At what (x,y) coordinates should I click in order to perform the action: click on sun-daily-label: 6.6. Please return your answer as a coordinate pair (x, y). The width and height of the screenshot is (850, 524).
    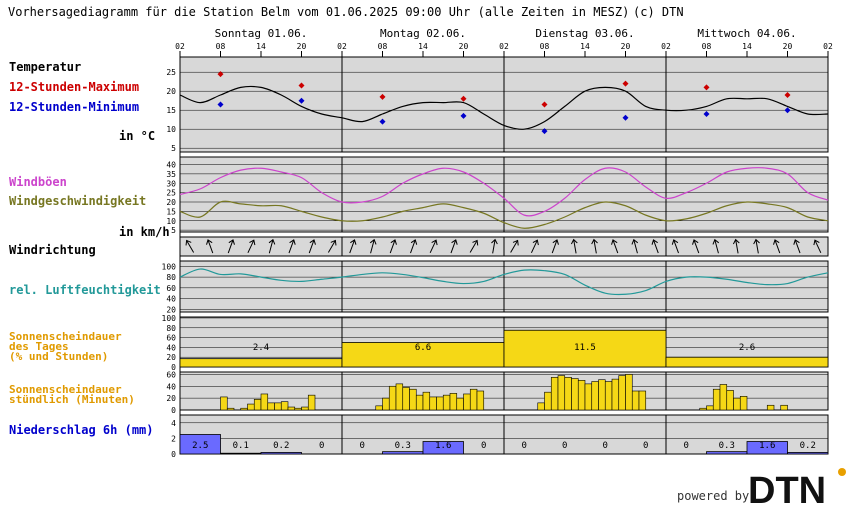
    Looking at the image, I should click on (423, 348).